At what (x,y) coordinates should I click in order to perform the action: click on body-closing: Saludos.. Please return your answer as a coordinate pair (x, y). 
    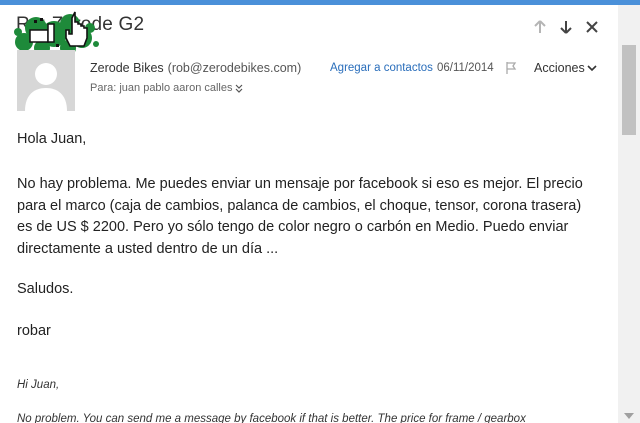
    Looking at the image, I should click on (45, 289).